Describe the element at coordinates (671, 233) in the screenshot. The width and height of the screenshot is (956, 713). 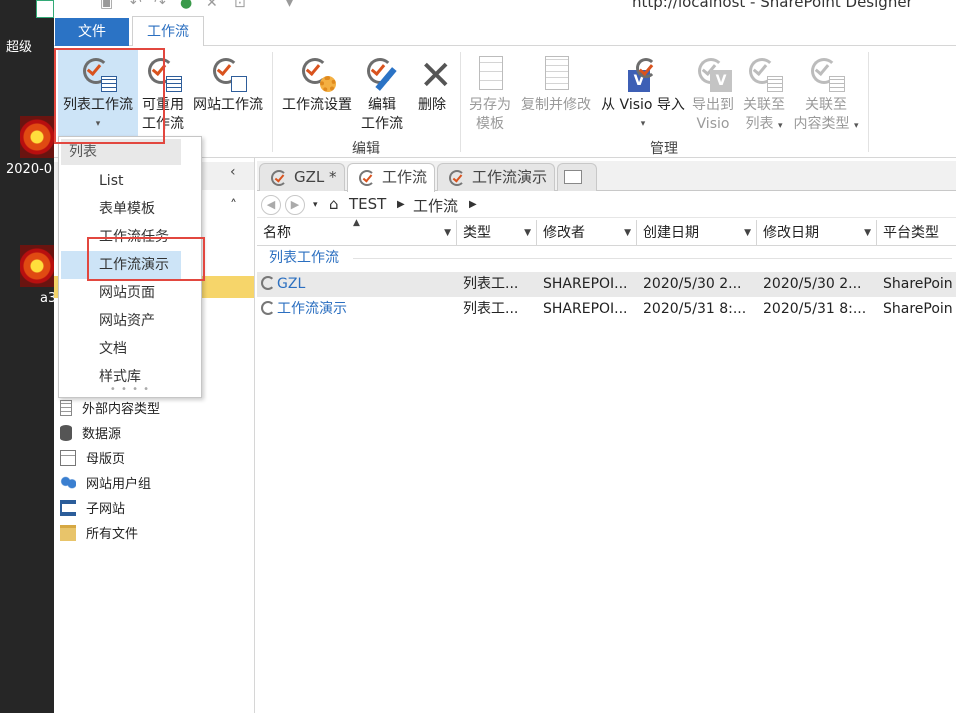
I see `column-label: 创建日期` at that location.